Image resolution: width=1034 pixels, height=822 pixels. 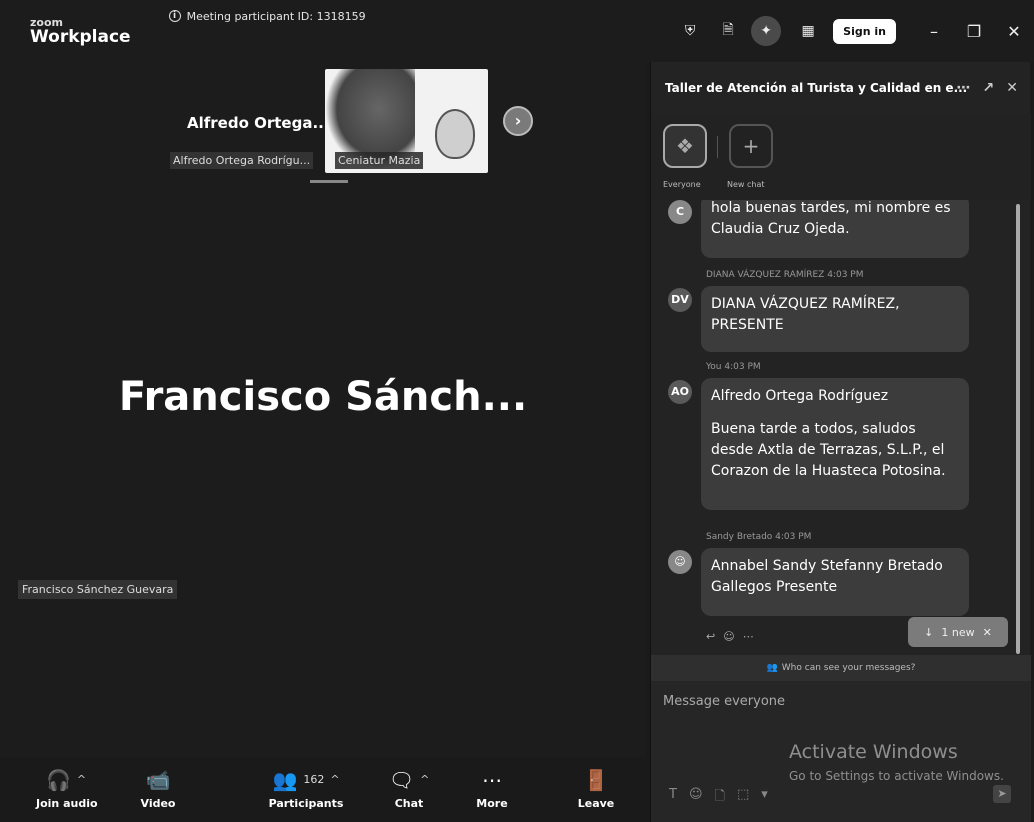 I want to click on message-meta: DIANA VÁZQUEZ RAMÍREZ 4:03 PM, so click(x=785, y=275).